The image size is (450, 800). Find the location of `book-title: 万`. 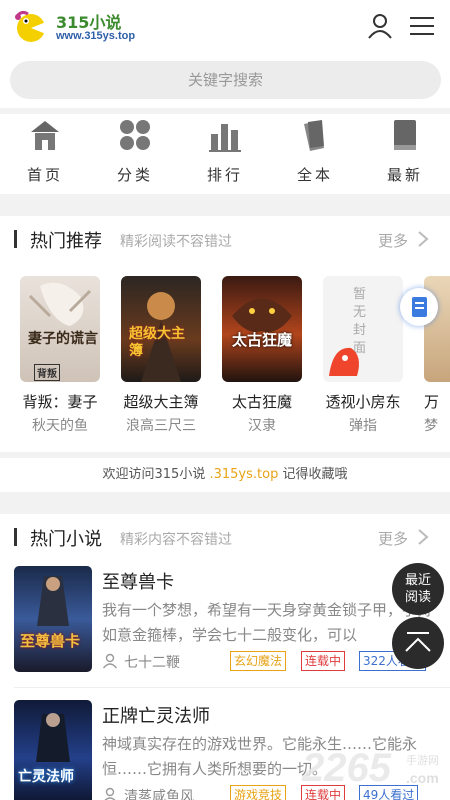

book-title: 万 is located at coordinates (437, 401).